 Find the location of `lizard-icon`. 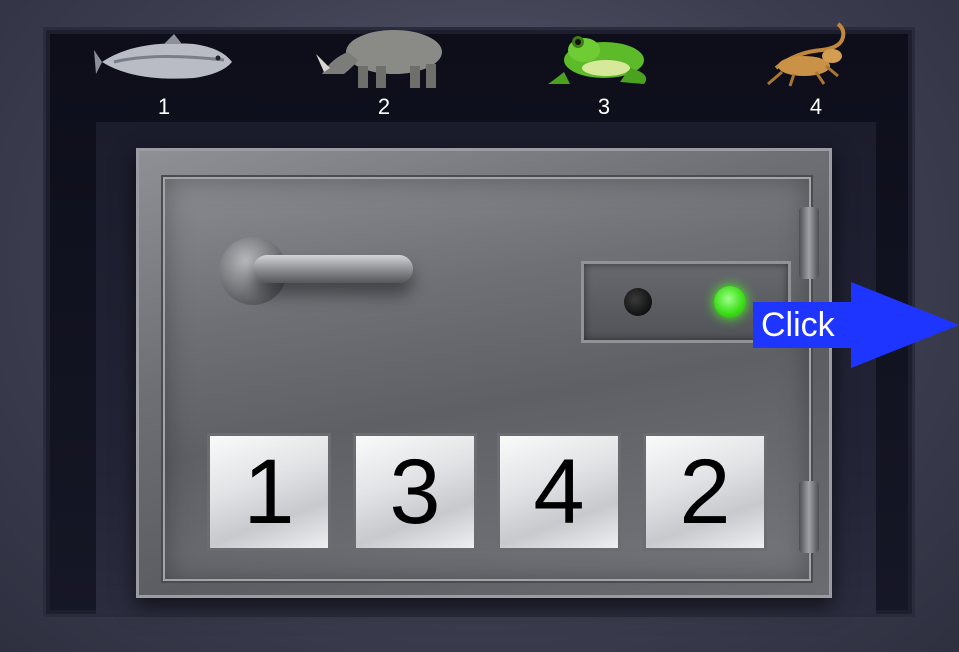

lizard-icon is located at coordinates (806, 54).